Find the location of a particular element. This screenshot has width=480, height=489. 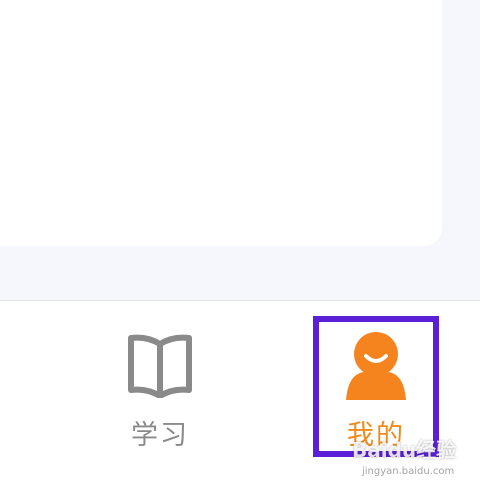

tab-study: 学习 is located at coordinates (160, 376).